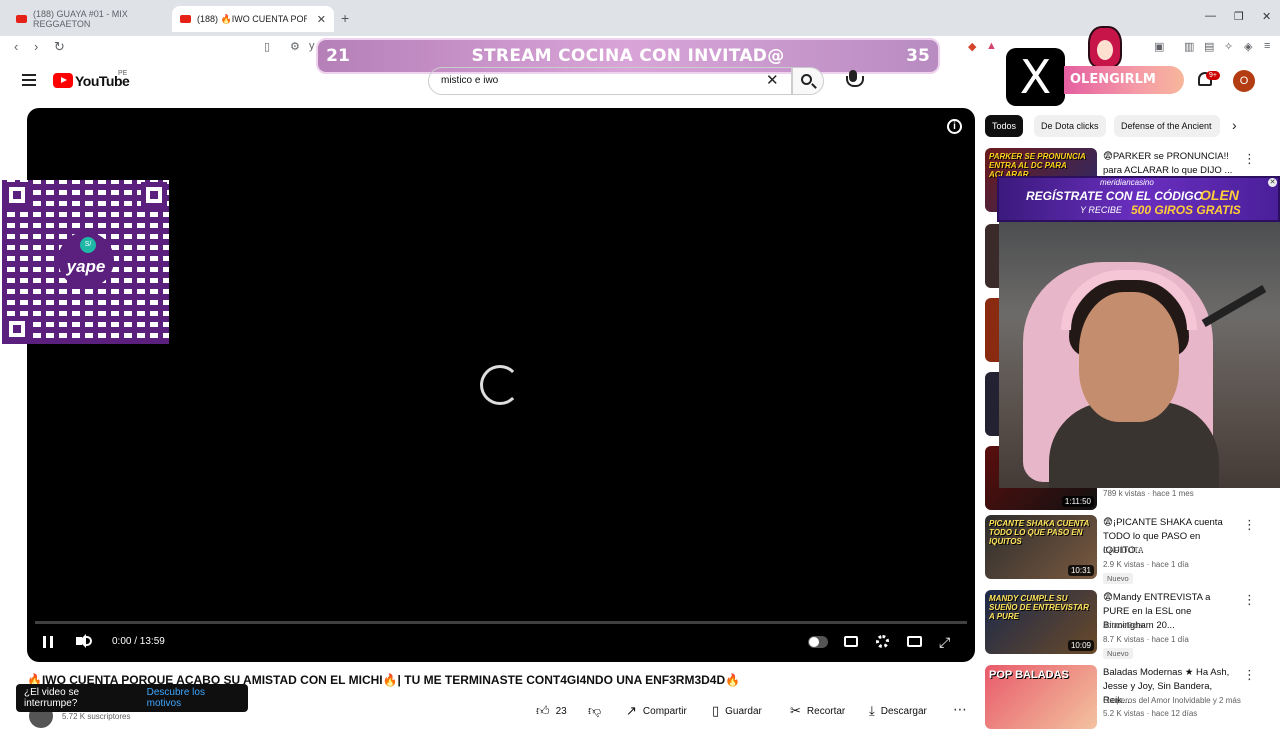  I want to click on clear-search-icon: ✕, so click(772, 80).